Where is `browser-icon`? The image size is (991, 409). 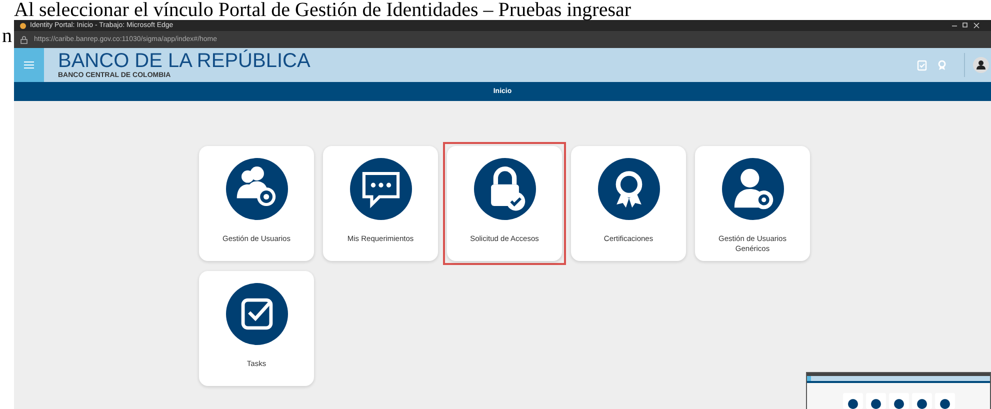 browser-icon is located at coordinates (23, 25).